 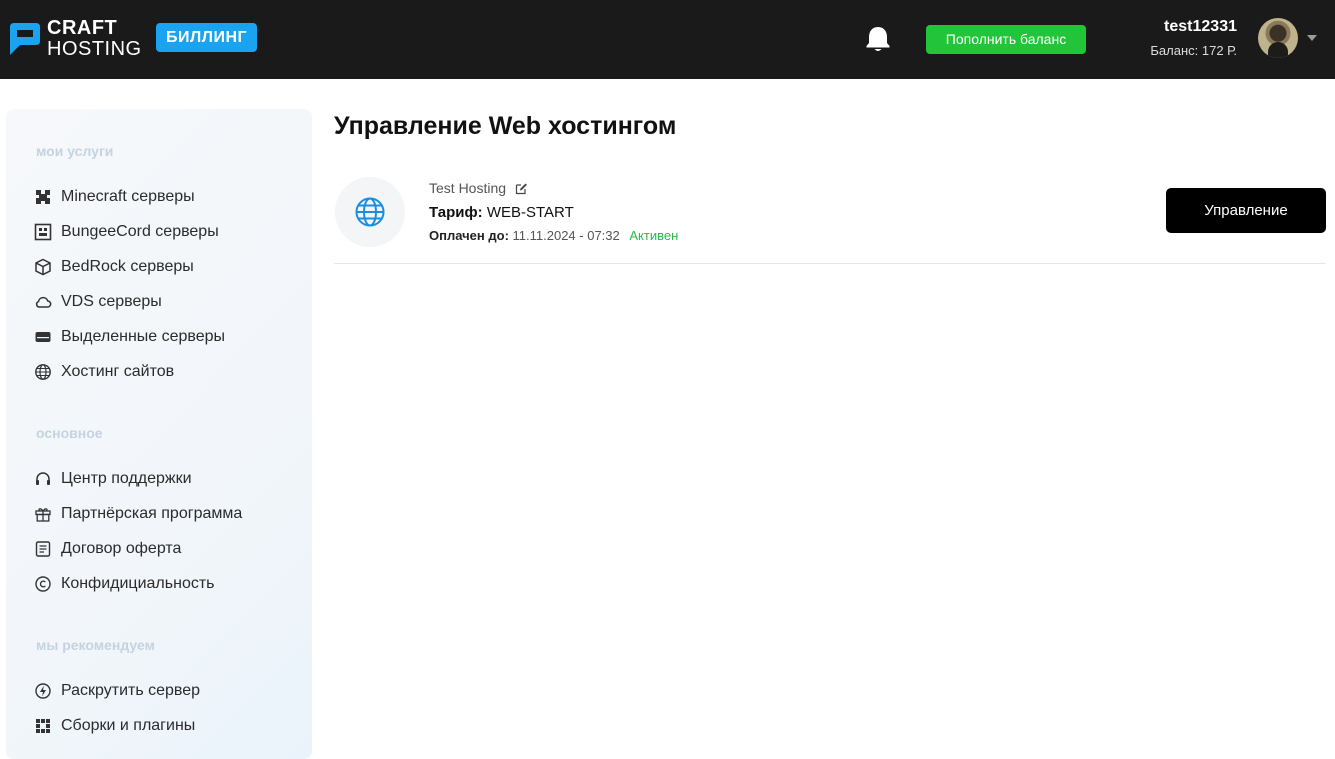 What do you see at coordinates (1278, 38) in the screenshot?
I see `avatar` at bounding box center [1278, 38].